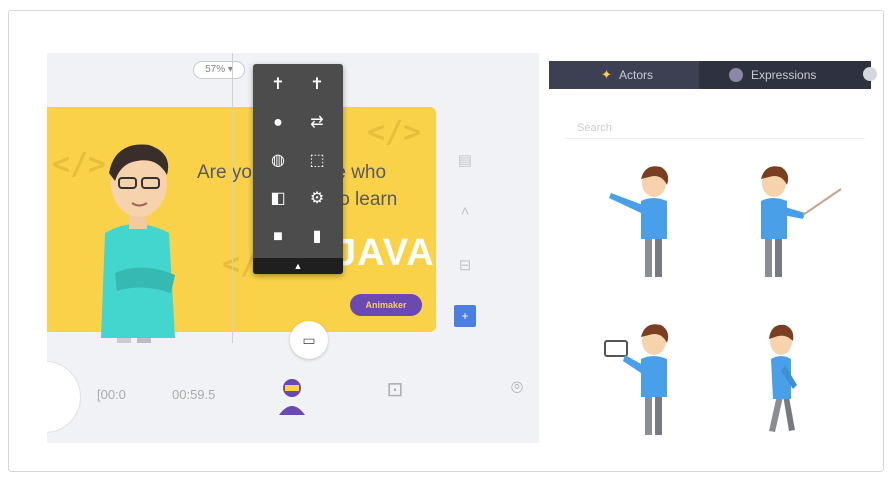  Describe the element at coordinates (290, 400) in the screenshot. I see `character-track-icon` at that location.